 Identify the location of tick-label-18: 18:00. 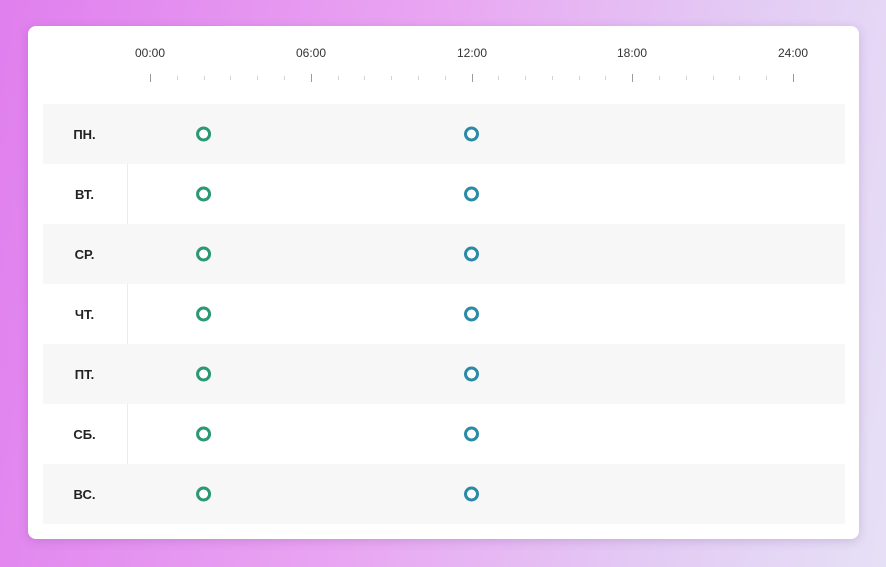
(632, 53).